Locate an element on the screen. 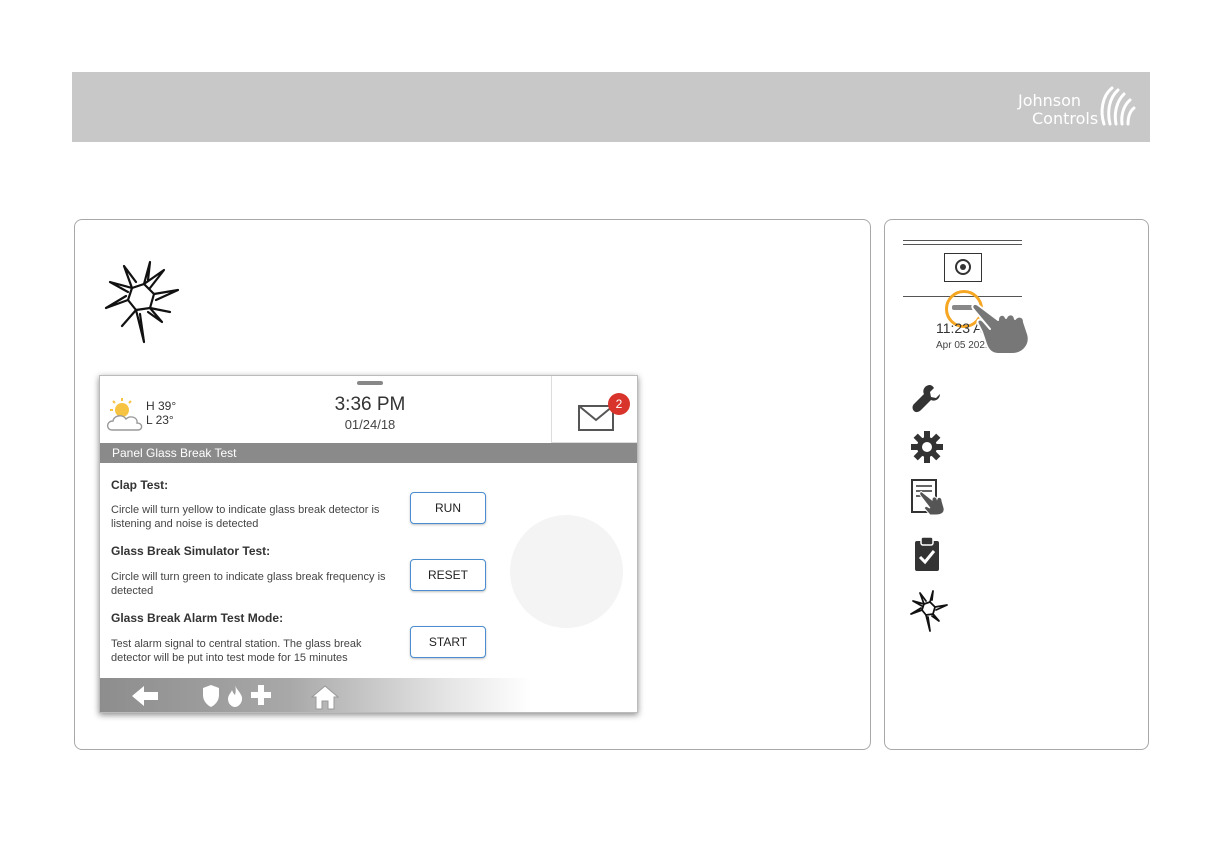 Image resolution: width=1224 pixels, height=864 pixels. clipboard-check-icon is located at coordinates (927, 554).